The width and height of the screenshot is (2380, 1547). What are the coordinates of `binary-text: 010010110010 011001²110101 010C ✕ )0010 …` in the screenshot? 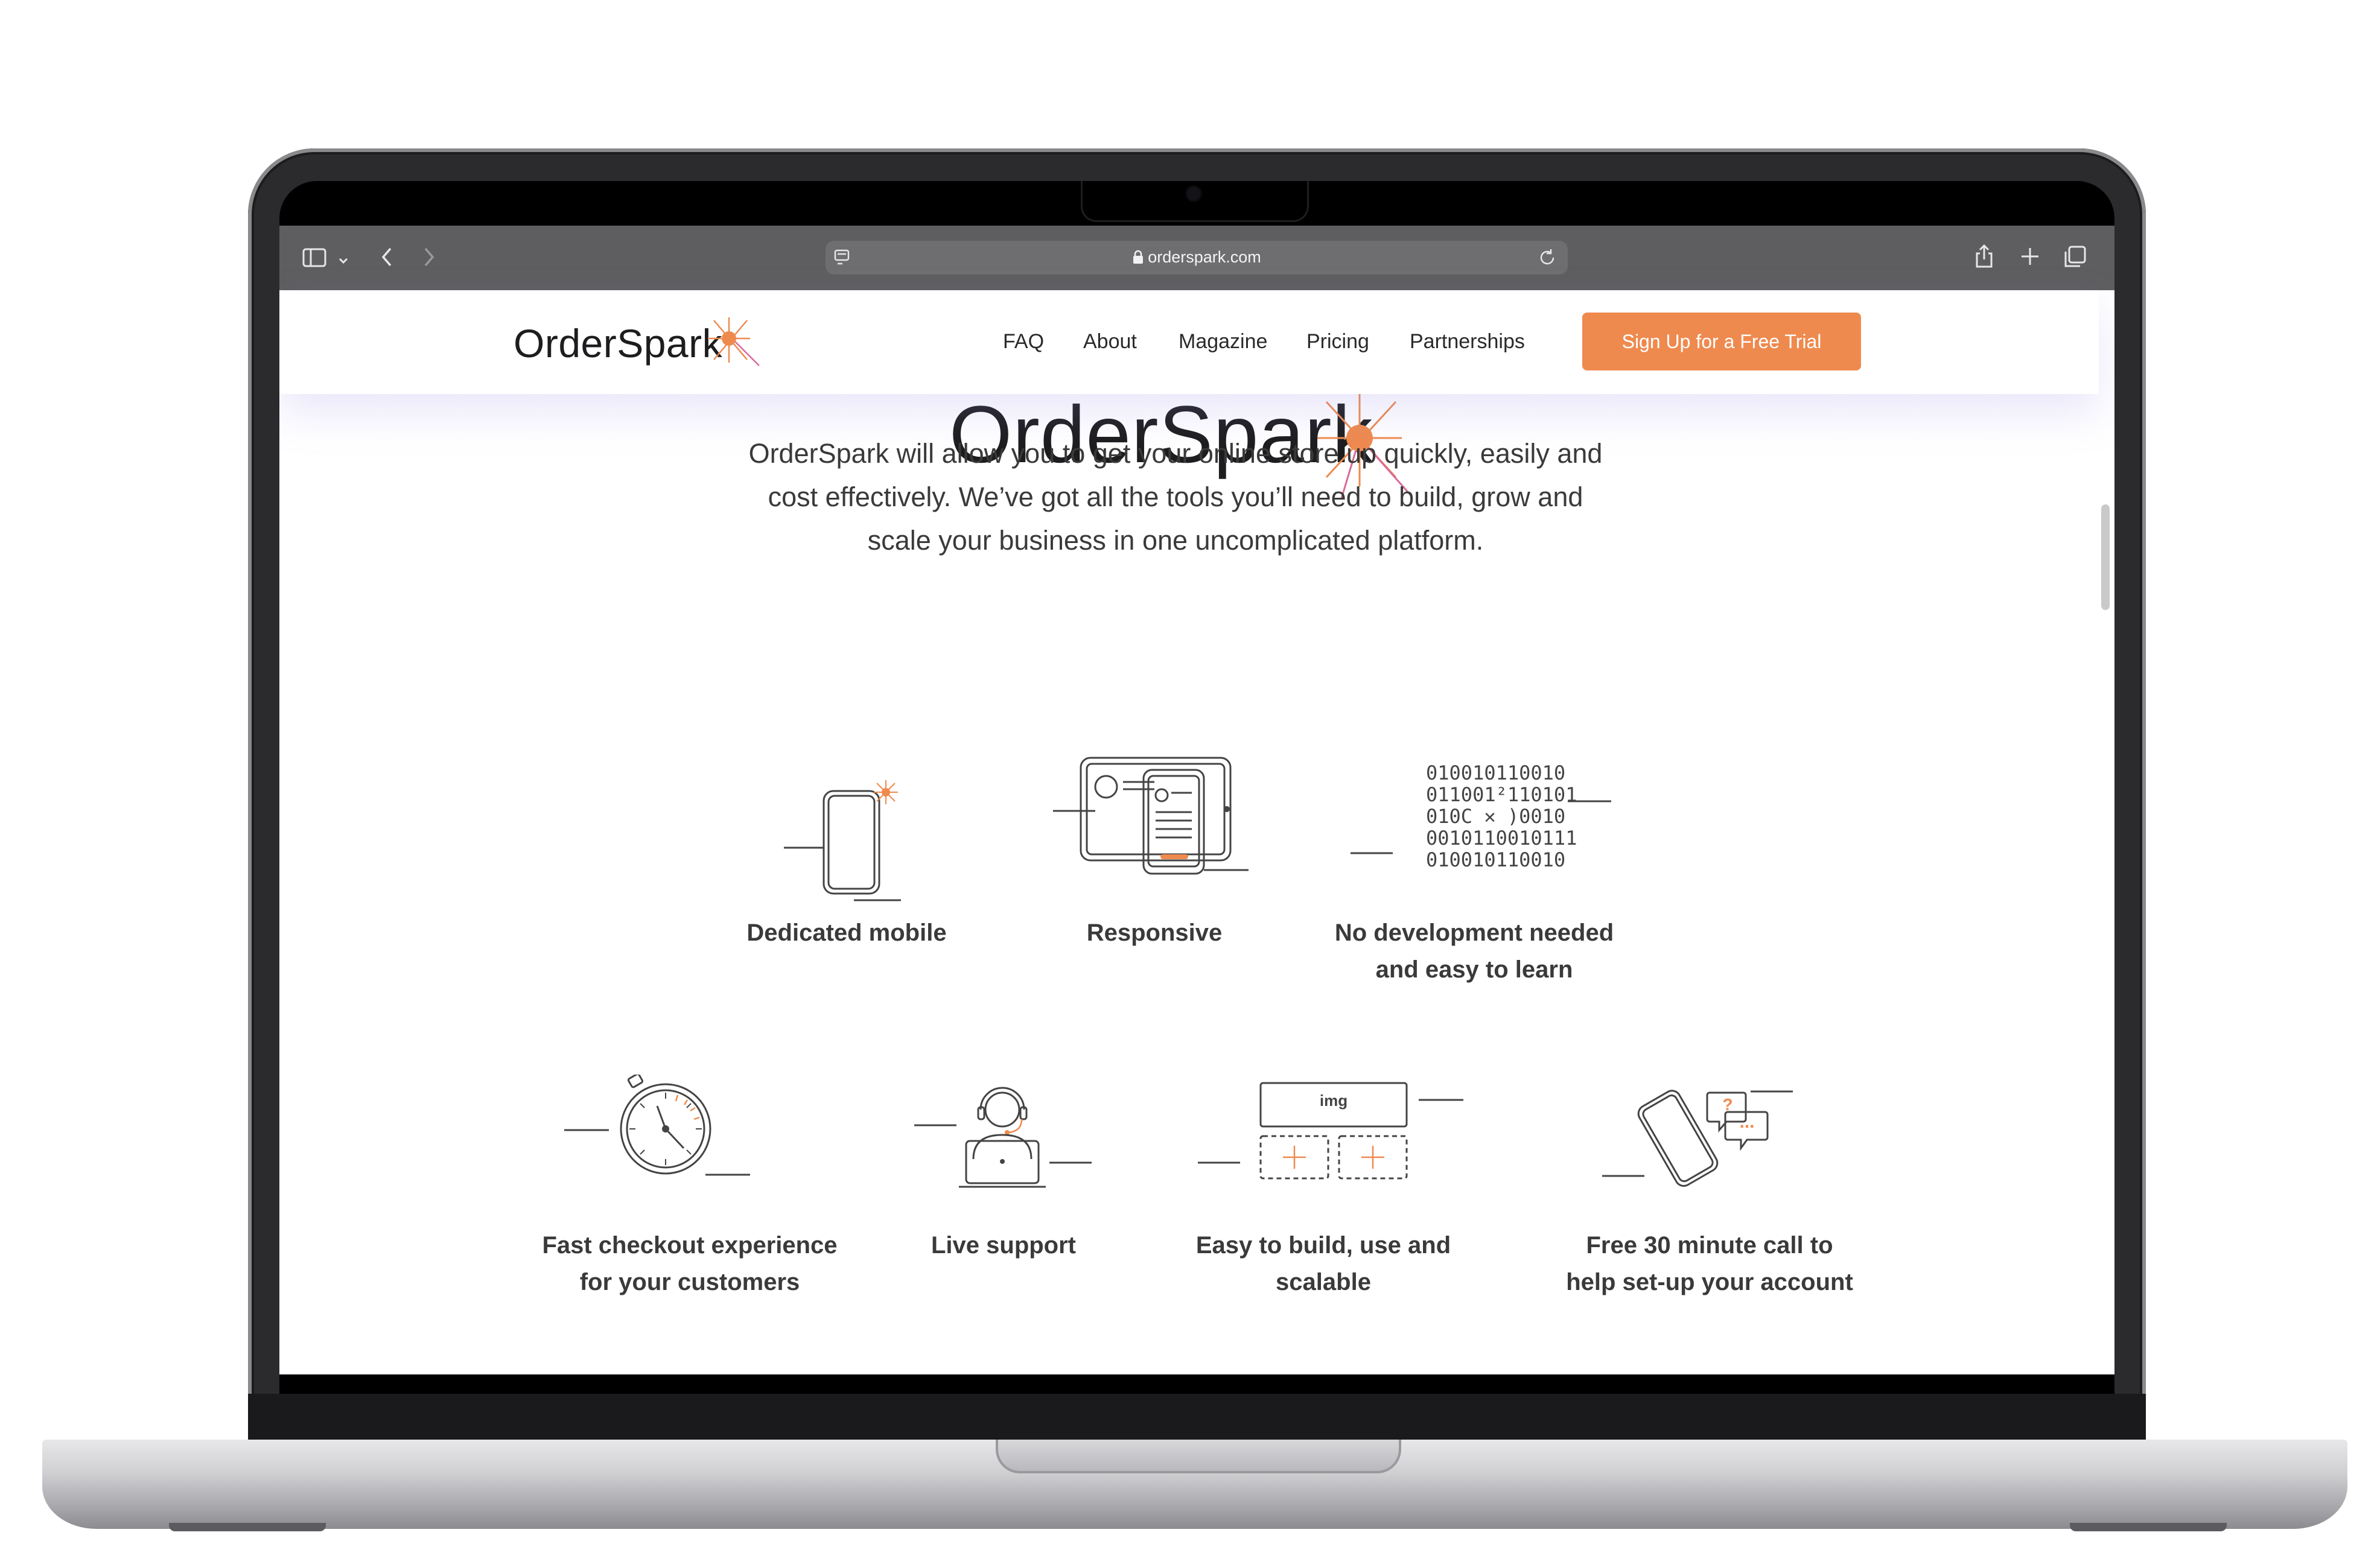 It's located at (1502, 816).